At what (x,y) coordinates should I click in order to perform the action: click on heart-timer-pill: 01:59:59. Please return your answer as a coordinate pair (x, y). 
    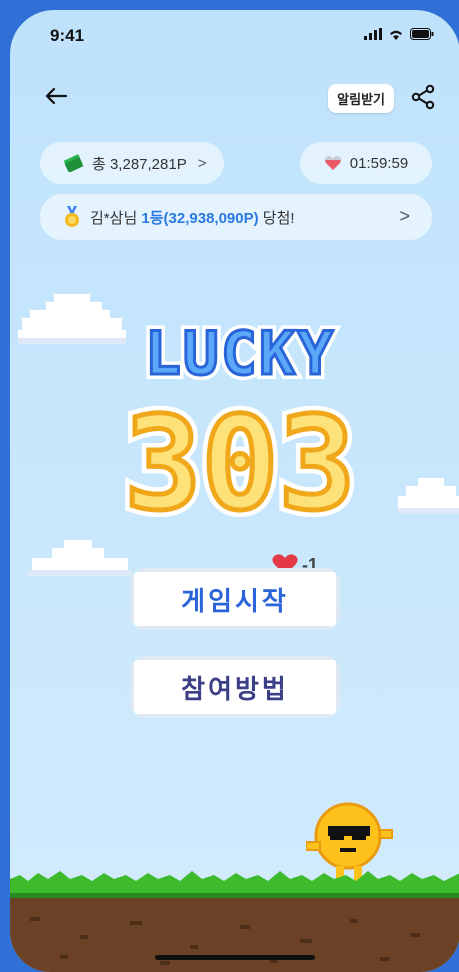
    Looking at the image, I should click on (366, 163).